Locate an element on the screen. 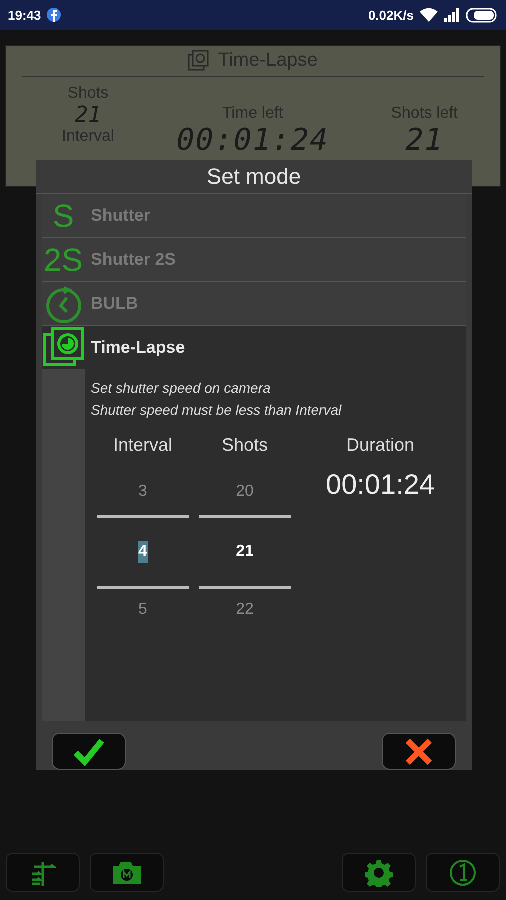  info-icon is located at coordinates (463, 872).